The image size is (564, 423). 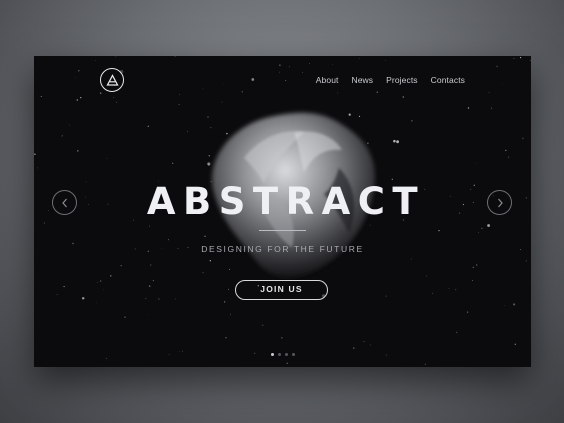 What do you see at coordinates (499, 202) in the screenshot?
I see `next-slide-button` at bounding box center [499, 202].